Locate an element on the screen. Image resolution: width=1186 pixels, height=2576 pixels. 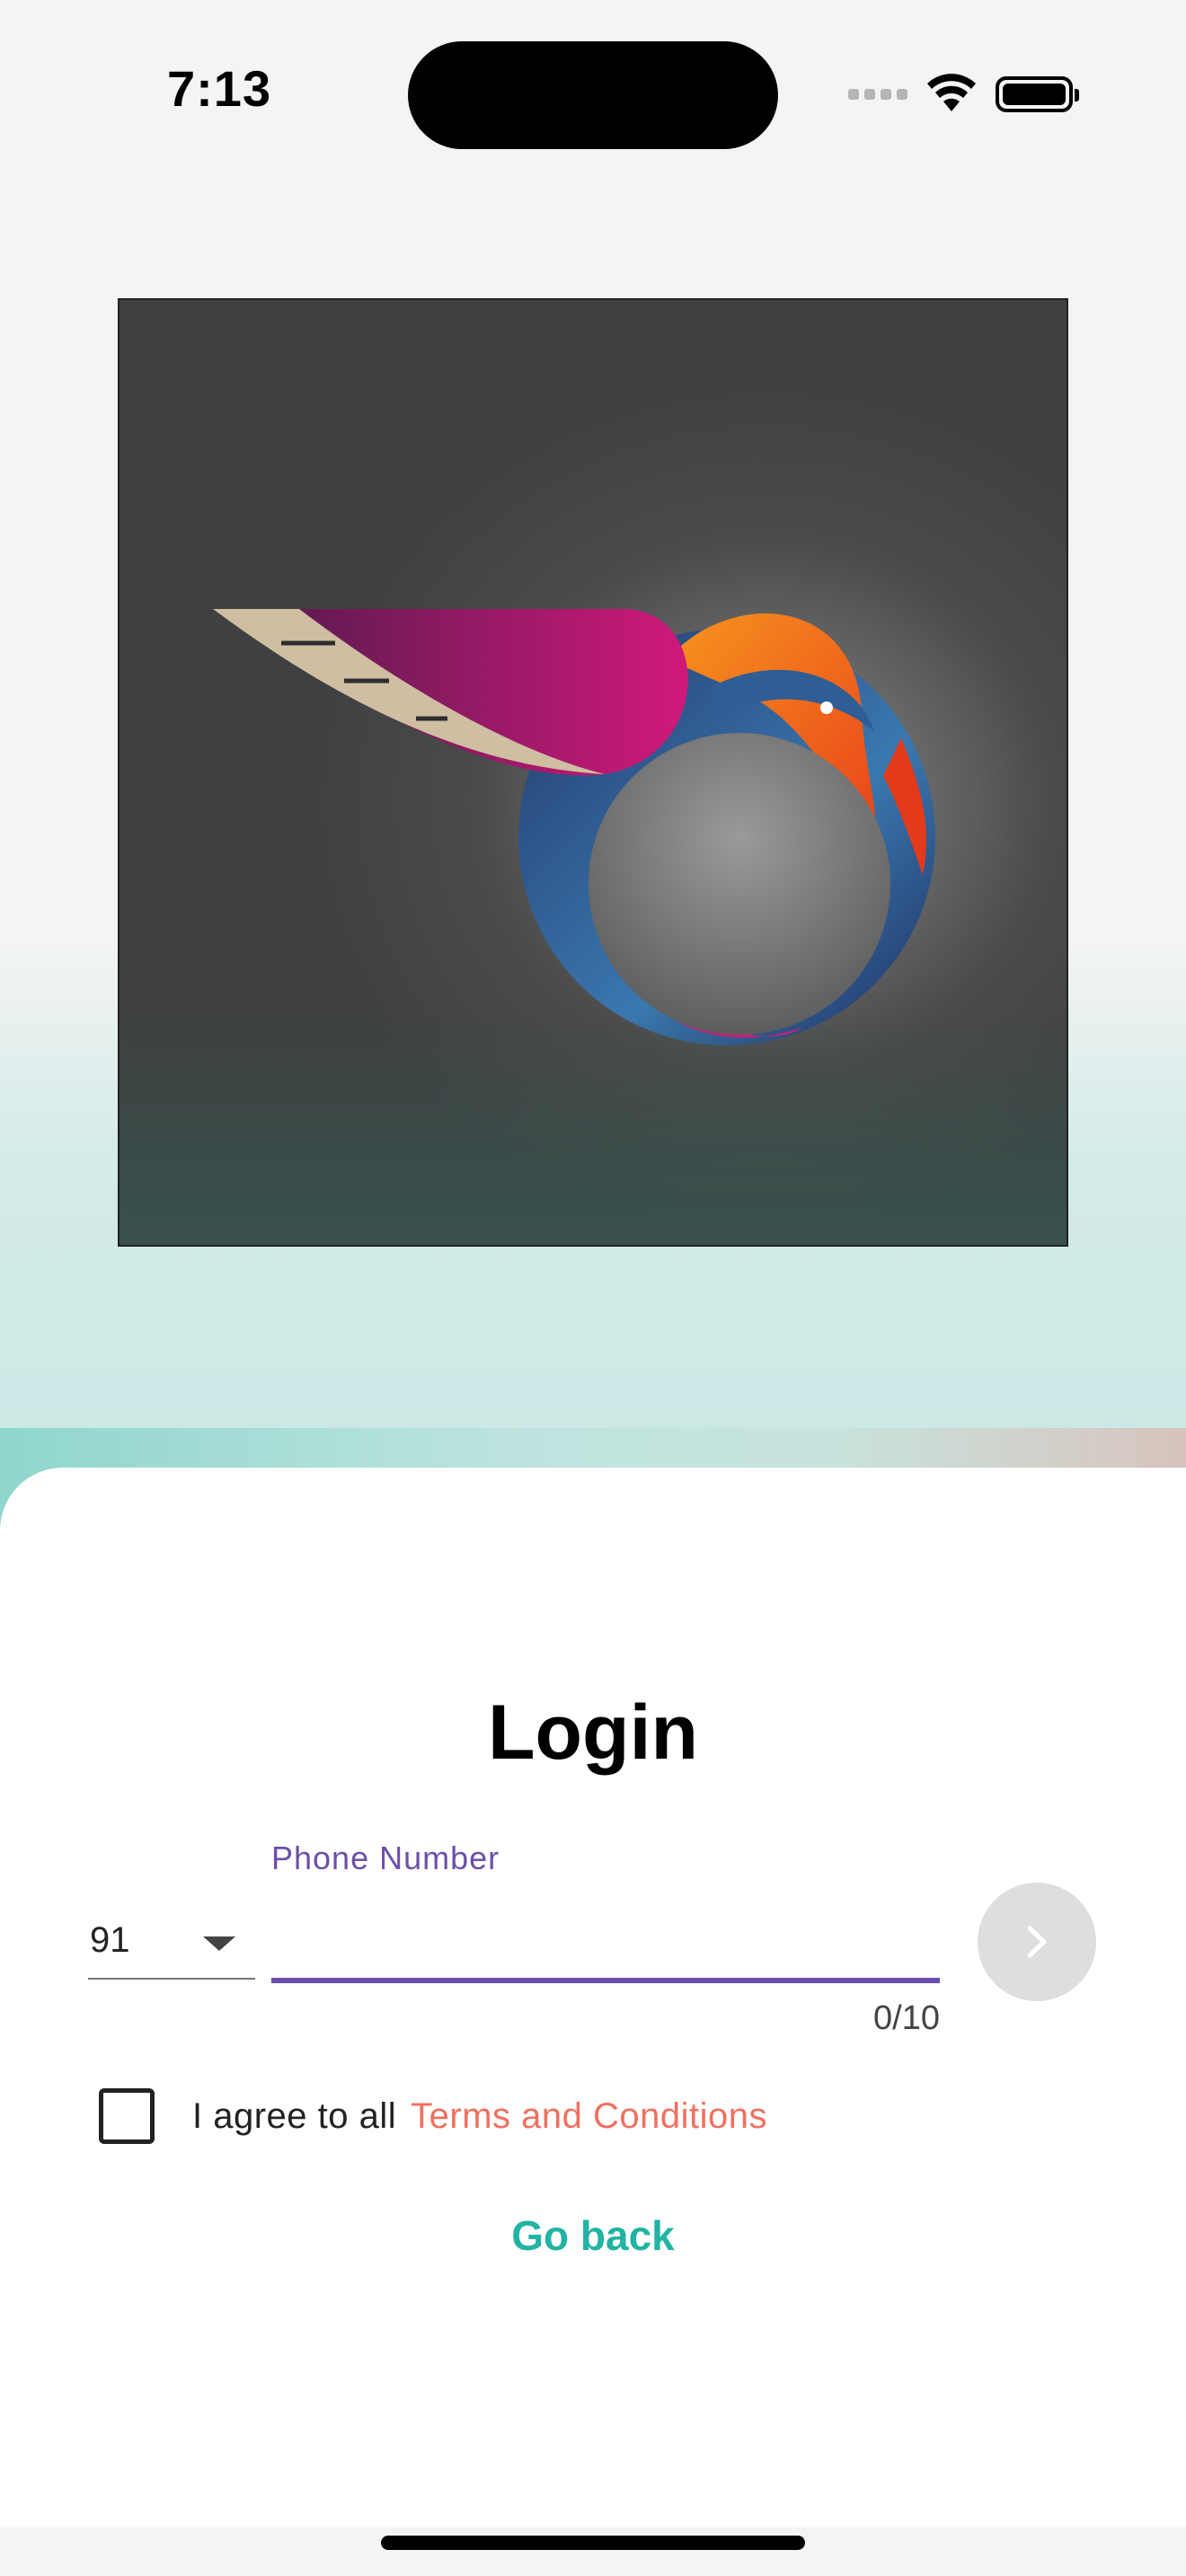
phone-number-input is located at coordinates (605, 1948).